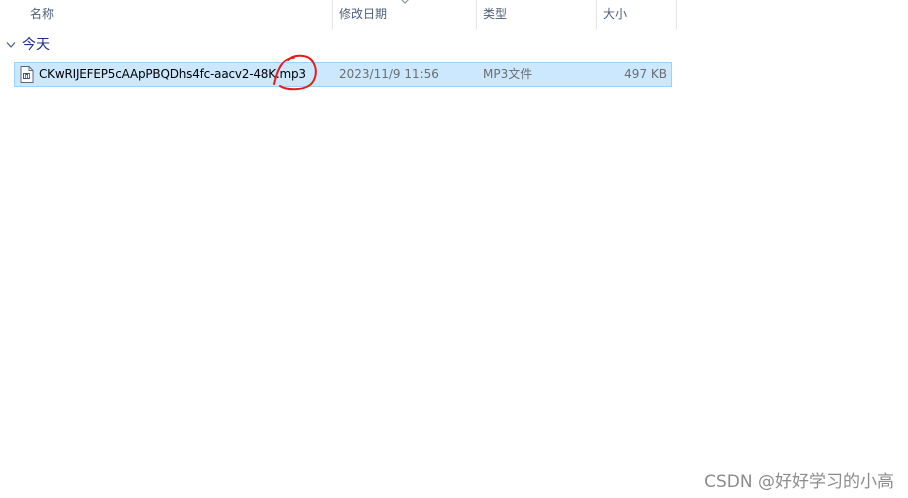 Image resolution: width=908 pixels, height=498 pixels. Describe the element at coordinates (645, 74) in the screenshot. I see `file-size: 497 KB` at that location.